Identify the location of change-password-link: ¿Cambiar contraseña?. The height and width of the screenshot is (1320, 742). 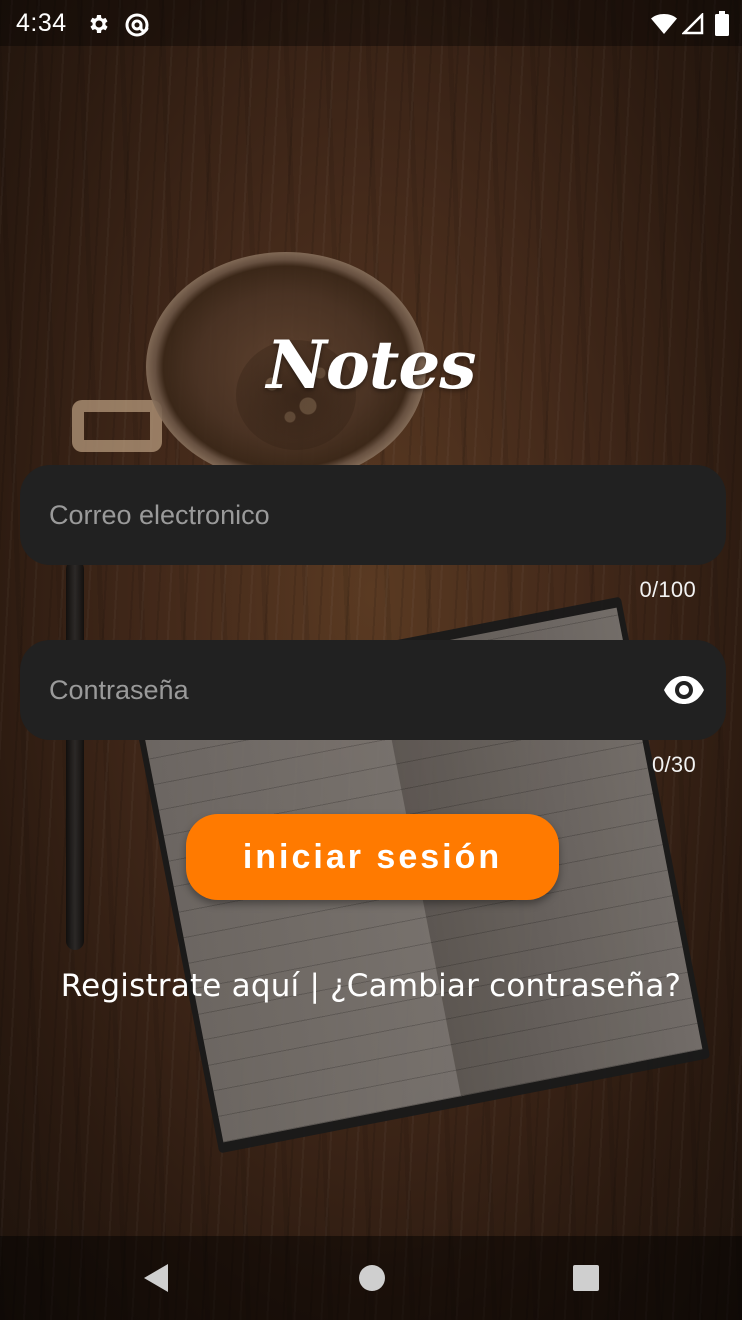
(505, 986).